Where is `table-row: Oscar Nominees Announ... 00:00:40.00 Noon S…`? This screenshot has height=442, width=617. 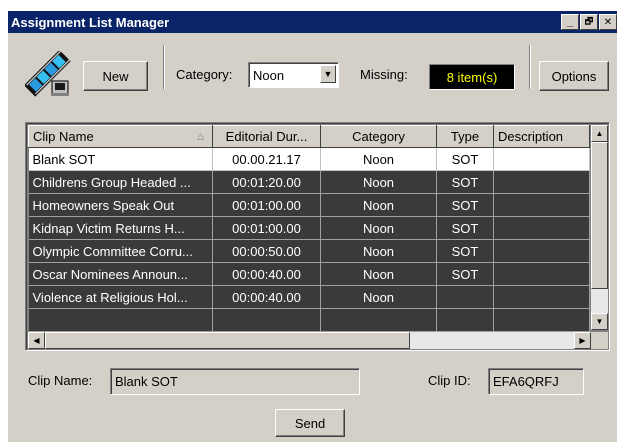
table-row: Oscar Nominees Announ... 00:00:40.00 Noon S… is located at coordinates (309, 274).